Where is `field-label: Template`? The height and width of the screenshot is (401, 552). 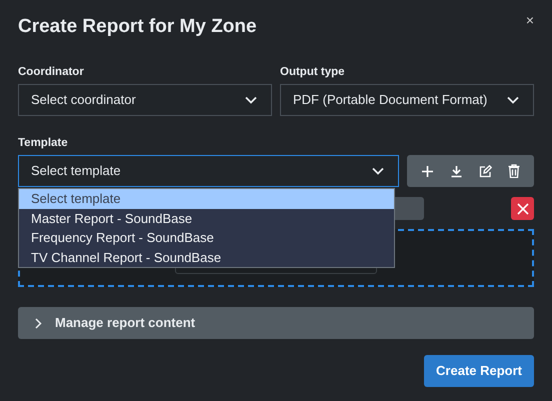 field-label: Template is located at coordinates (43, 143).